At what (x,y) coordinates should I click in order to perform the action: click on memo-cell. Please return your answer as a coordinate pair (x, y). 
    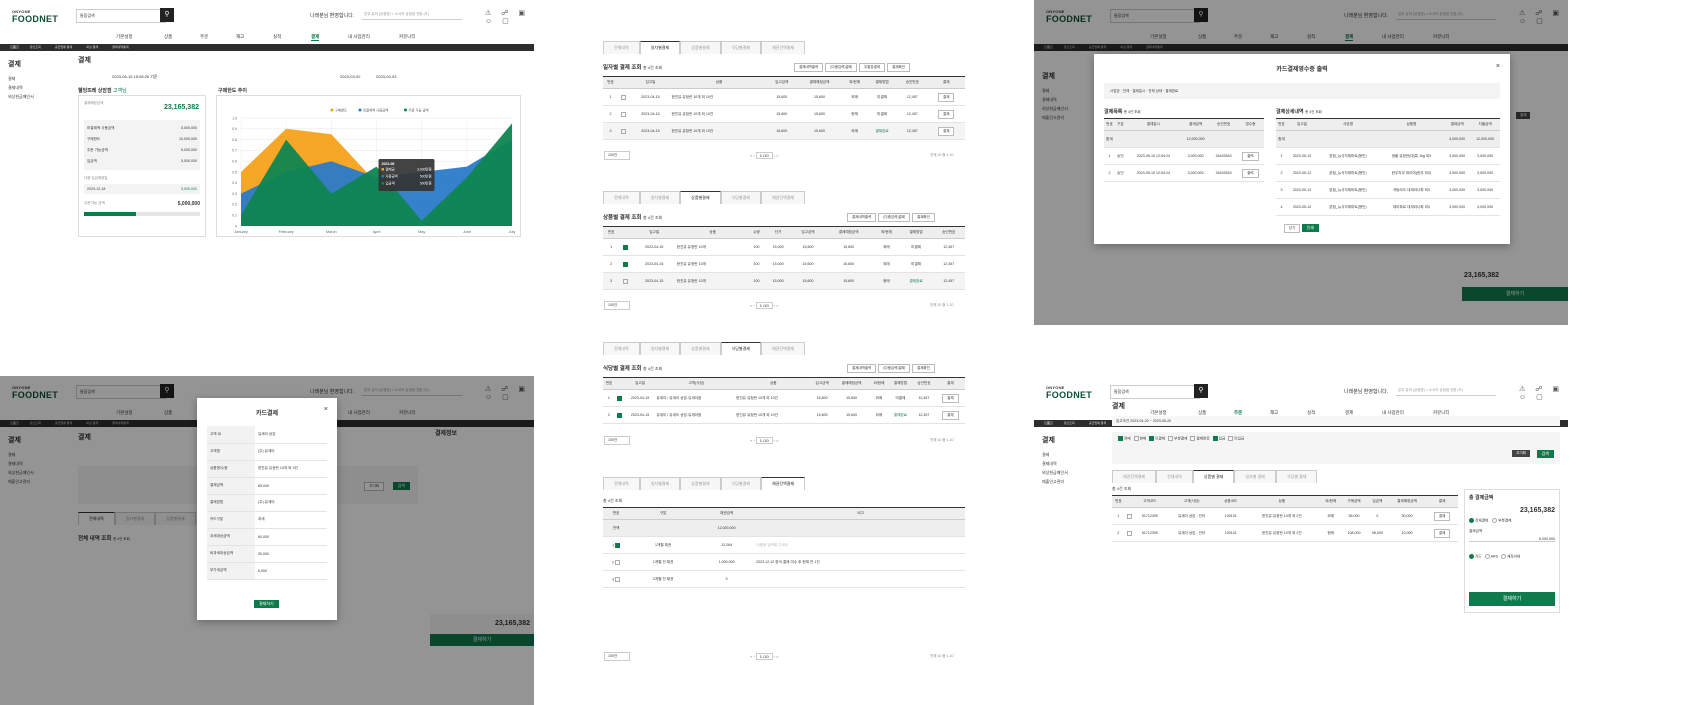
    Looking at the image, I should click on (860, 579).